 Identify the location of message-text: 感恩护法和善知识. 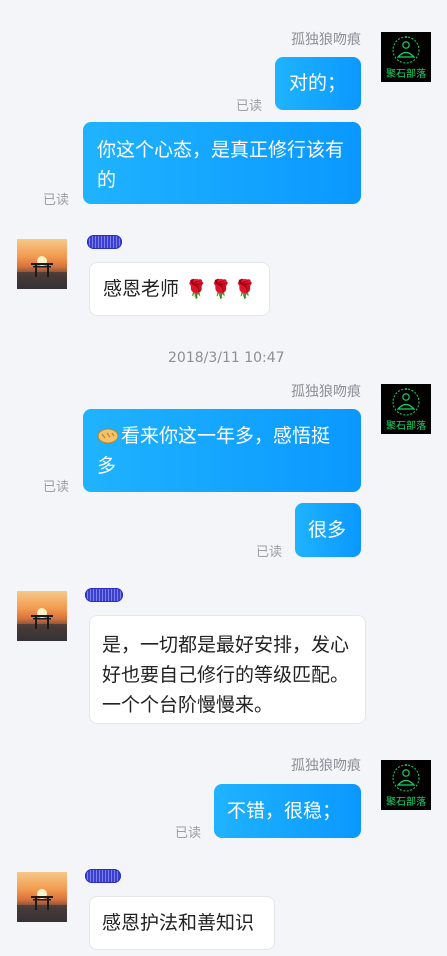
(178, 923).